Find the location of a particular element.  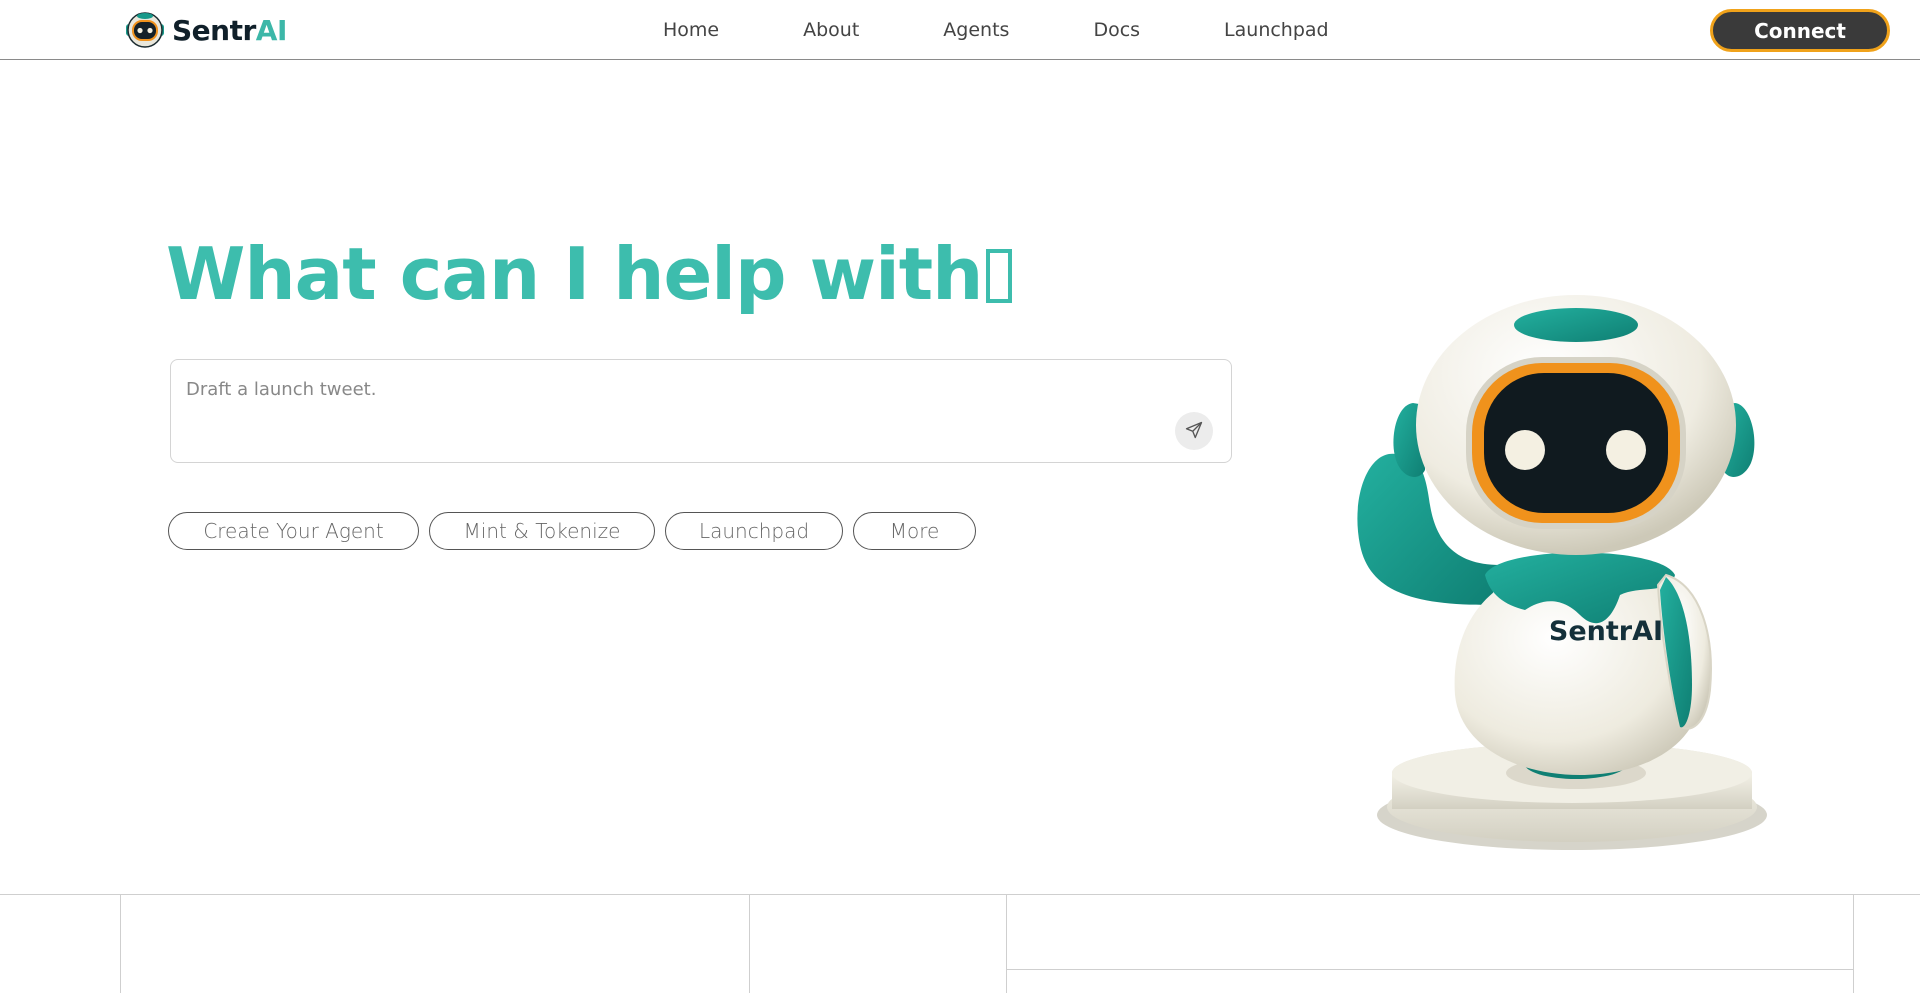

section-divider is located at coordinates (960, 894).